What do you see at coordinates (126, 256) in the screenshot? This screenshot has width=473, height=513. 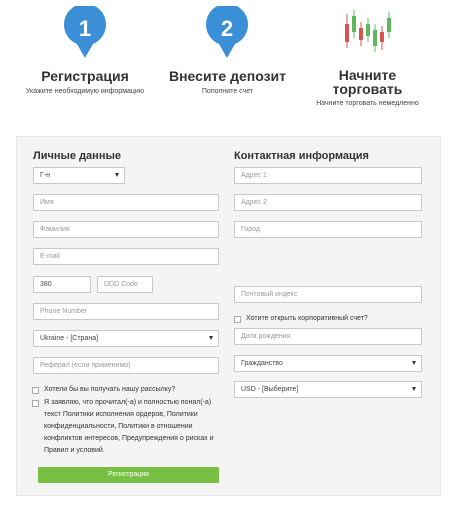 I see `email-field: E-mail` at bounding box center [126, 256].